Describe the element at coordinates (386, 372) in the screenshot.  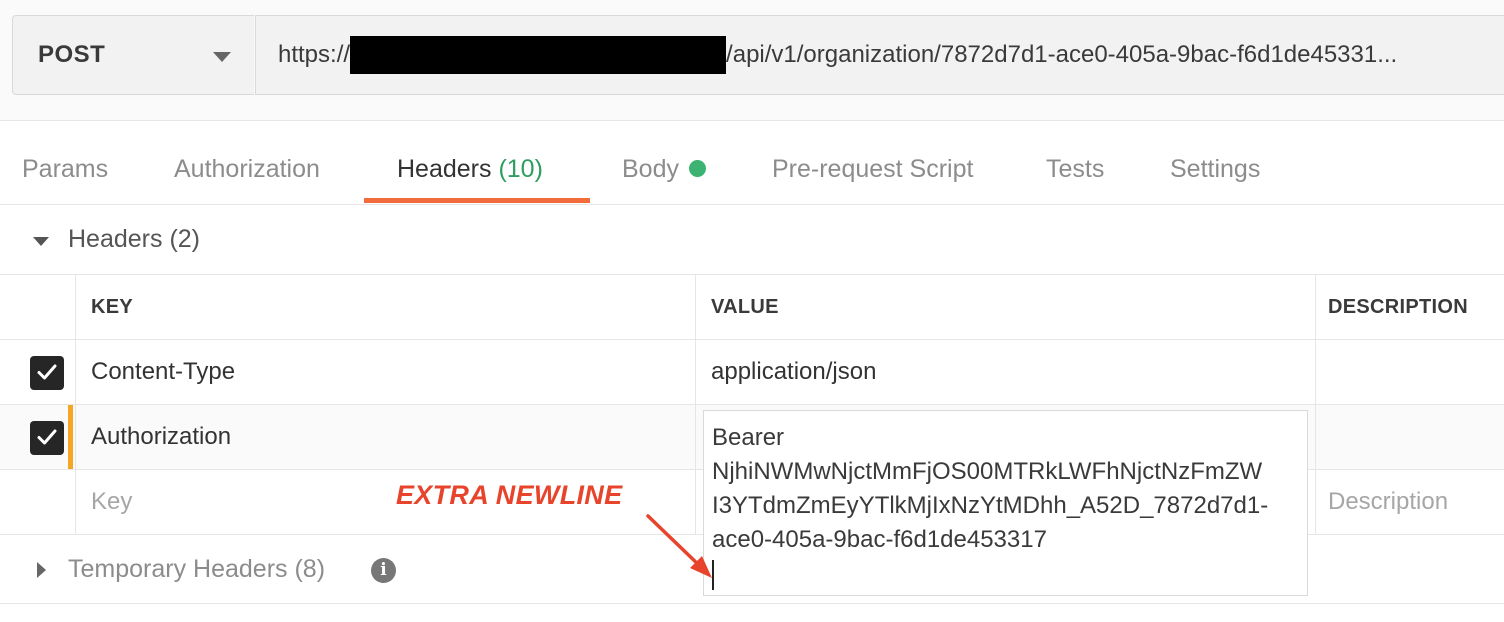
I see `key-cell: Content-Type` at that location.